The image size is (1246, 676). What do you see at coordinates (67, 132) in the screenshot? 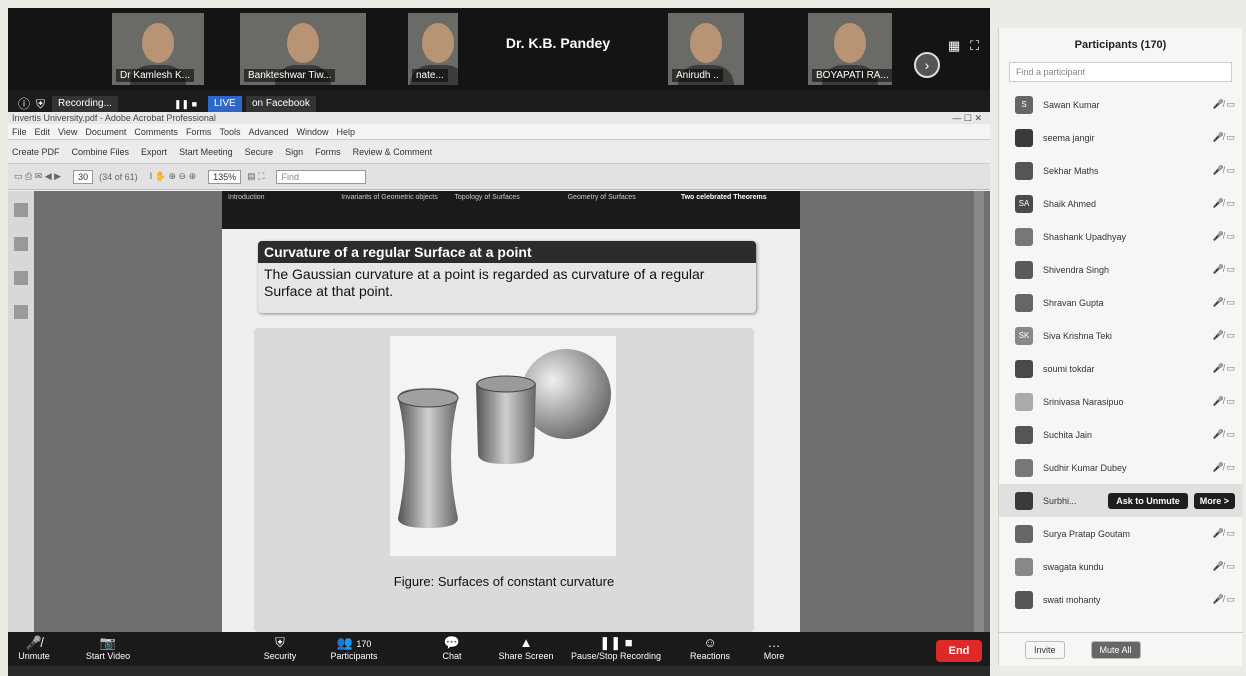
I see `menu-item: View` at bounding box center [67, 132].